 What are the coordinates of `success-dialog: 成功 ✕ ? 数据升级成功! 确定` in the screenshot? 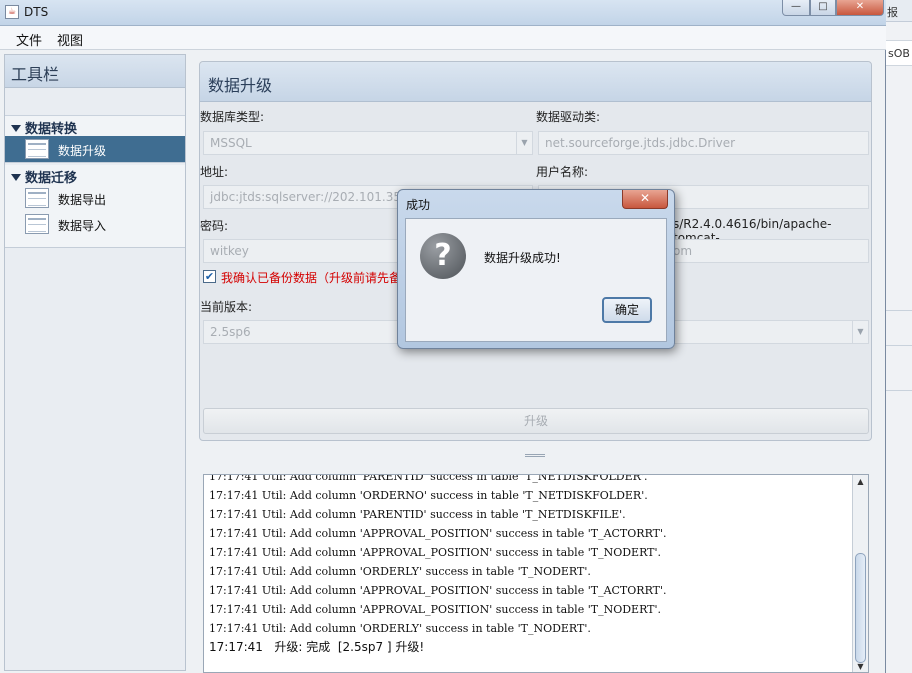 It's located at (536, 269).